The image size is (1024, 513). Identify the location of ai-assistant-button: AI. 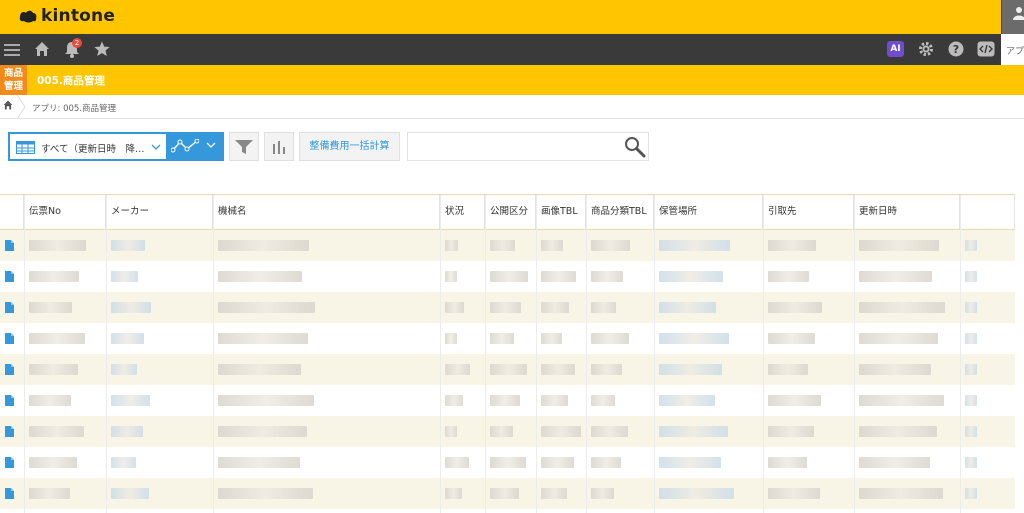
(895, 49).